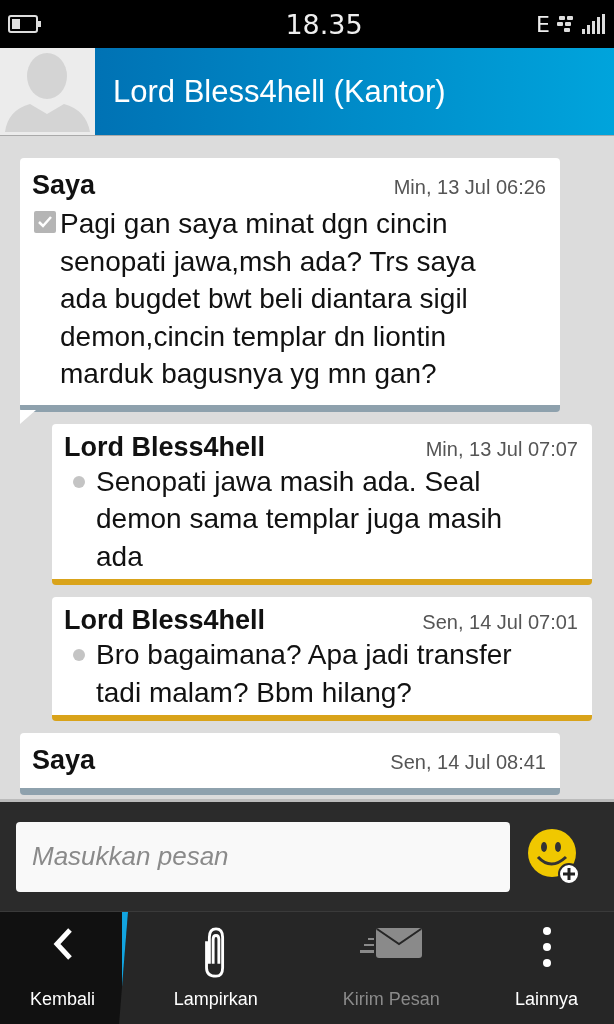 Image resolution: width=614 pixels, height=1024 pixels. I want to click on message-input-field: Masukkan pesan, so click(263, 856).